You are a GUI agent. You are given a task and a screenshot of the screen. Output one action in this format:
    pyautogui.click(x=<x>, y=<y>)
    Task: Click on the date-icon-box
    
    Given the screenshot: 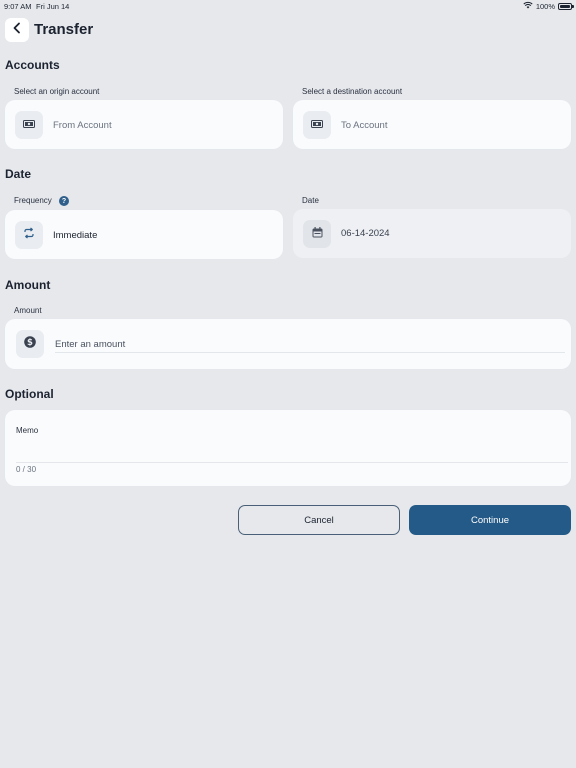 What is the action you would take?
    pyautogui.click(x=317, y=234)
    